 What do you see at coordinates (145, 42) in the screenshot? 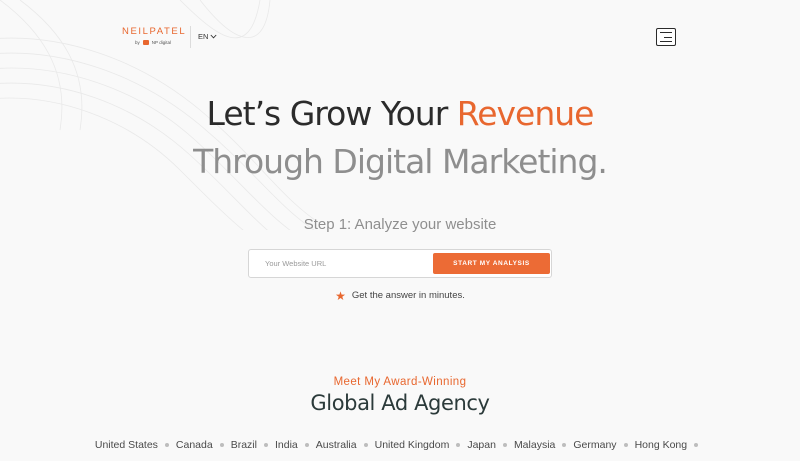
I see `np-digital-badge-icon` at bounding box center [145, 42].